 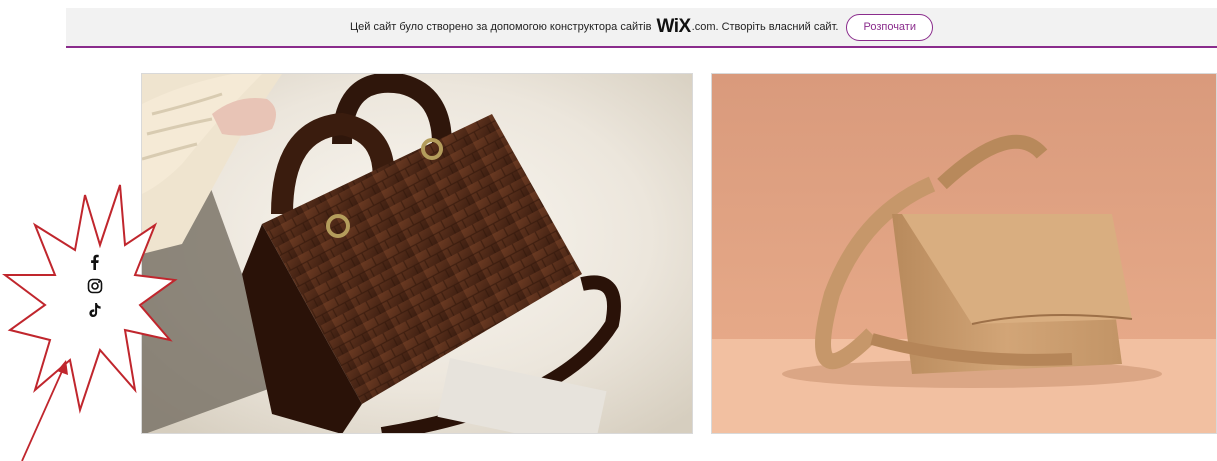 What do you see at coordinates (780, 27) in the screenshot?
I see `banner-text-after-logo: Створіть власний сайт.` at bounding box center [780, 27].